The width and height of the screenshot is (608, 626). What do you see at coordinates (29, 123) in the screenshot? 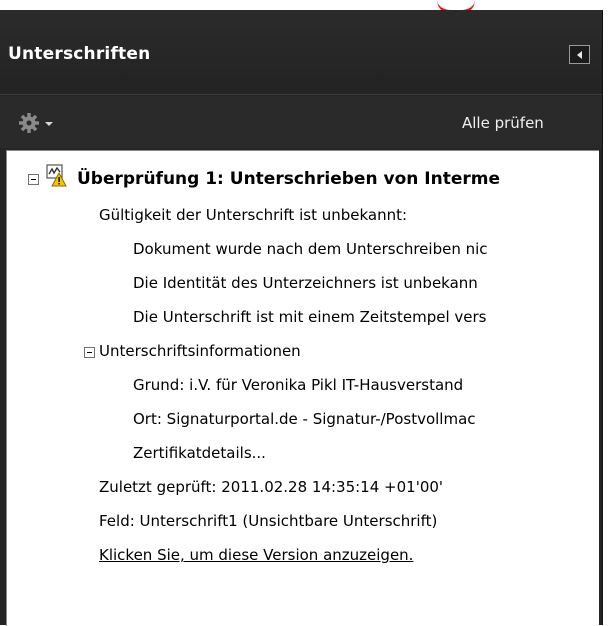
I see `gear-icon` at bounding box center [29, 123].